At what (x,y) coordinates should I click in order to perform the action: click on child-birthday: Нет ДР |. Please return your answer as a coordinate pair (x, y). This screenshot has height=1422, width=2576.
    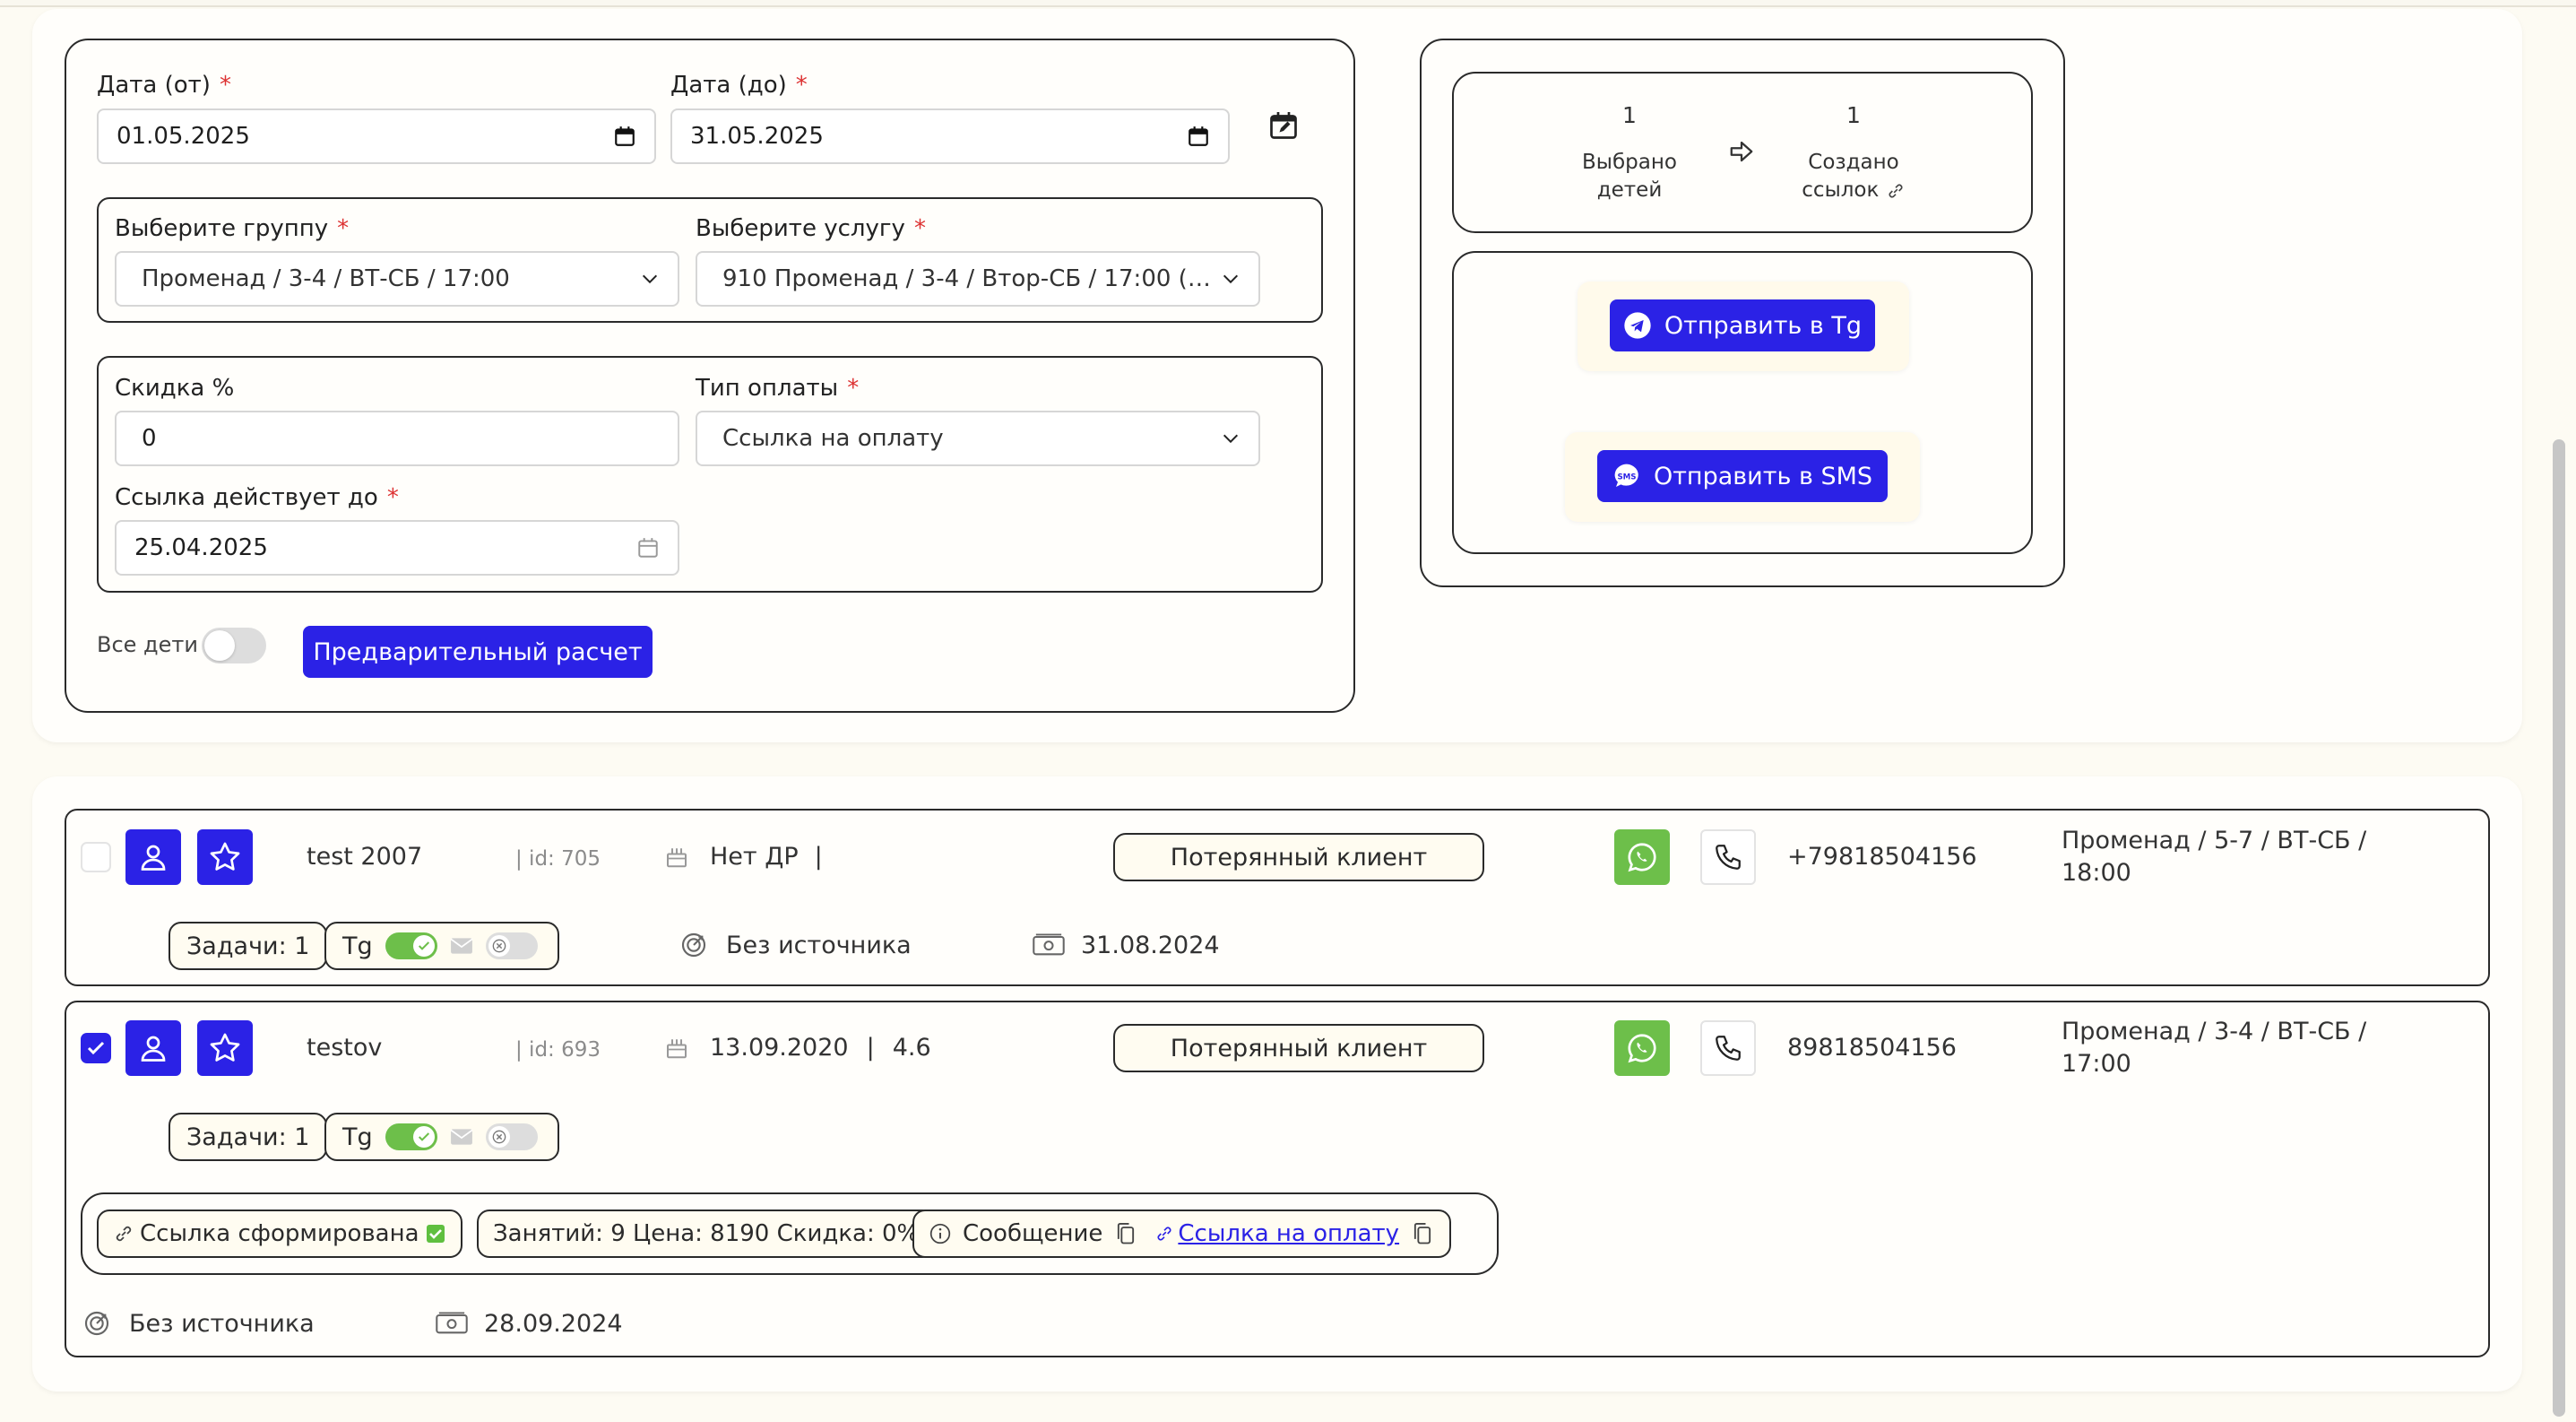
    Looking at the image, I should click on (766, 857).